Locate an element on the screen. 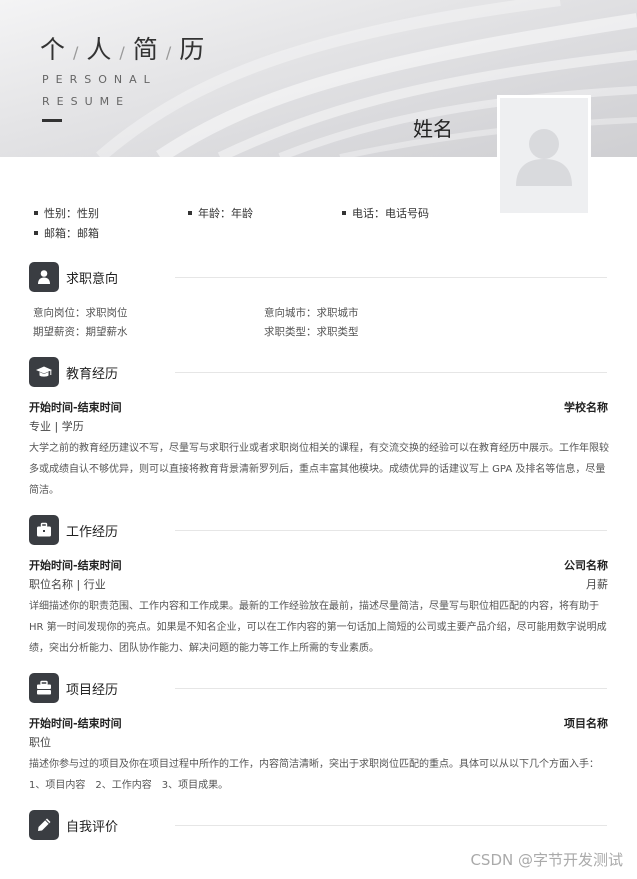 The width and height of the screenshot is (637, 879). section-title: 自我评价 is located at coordinates (92, 827).